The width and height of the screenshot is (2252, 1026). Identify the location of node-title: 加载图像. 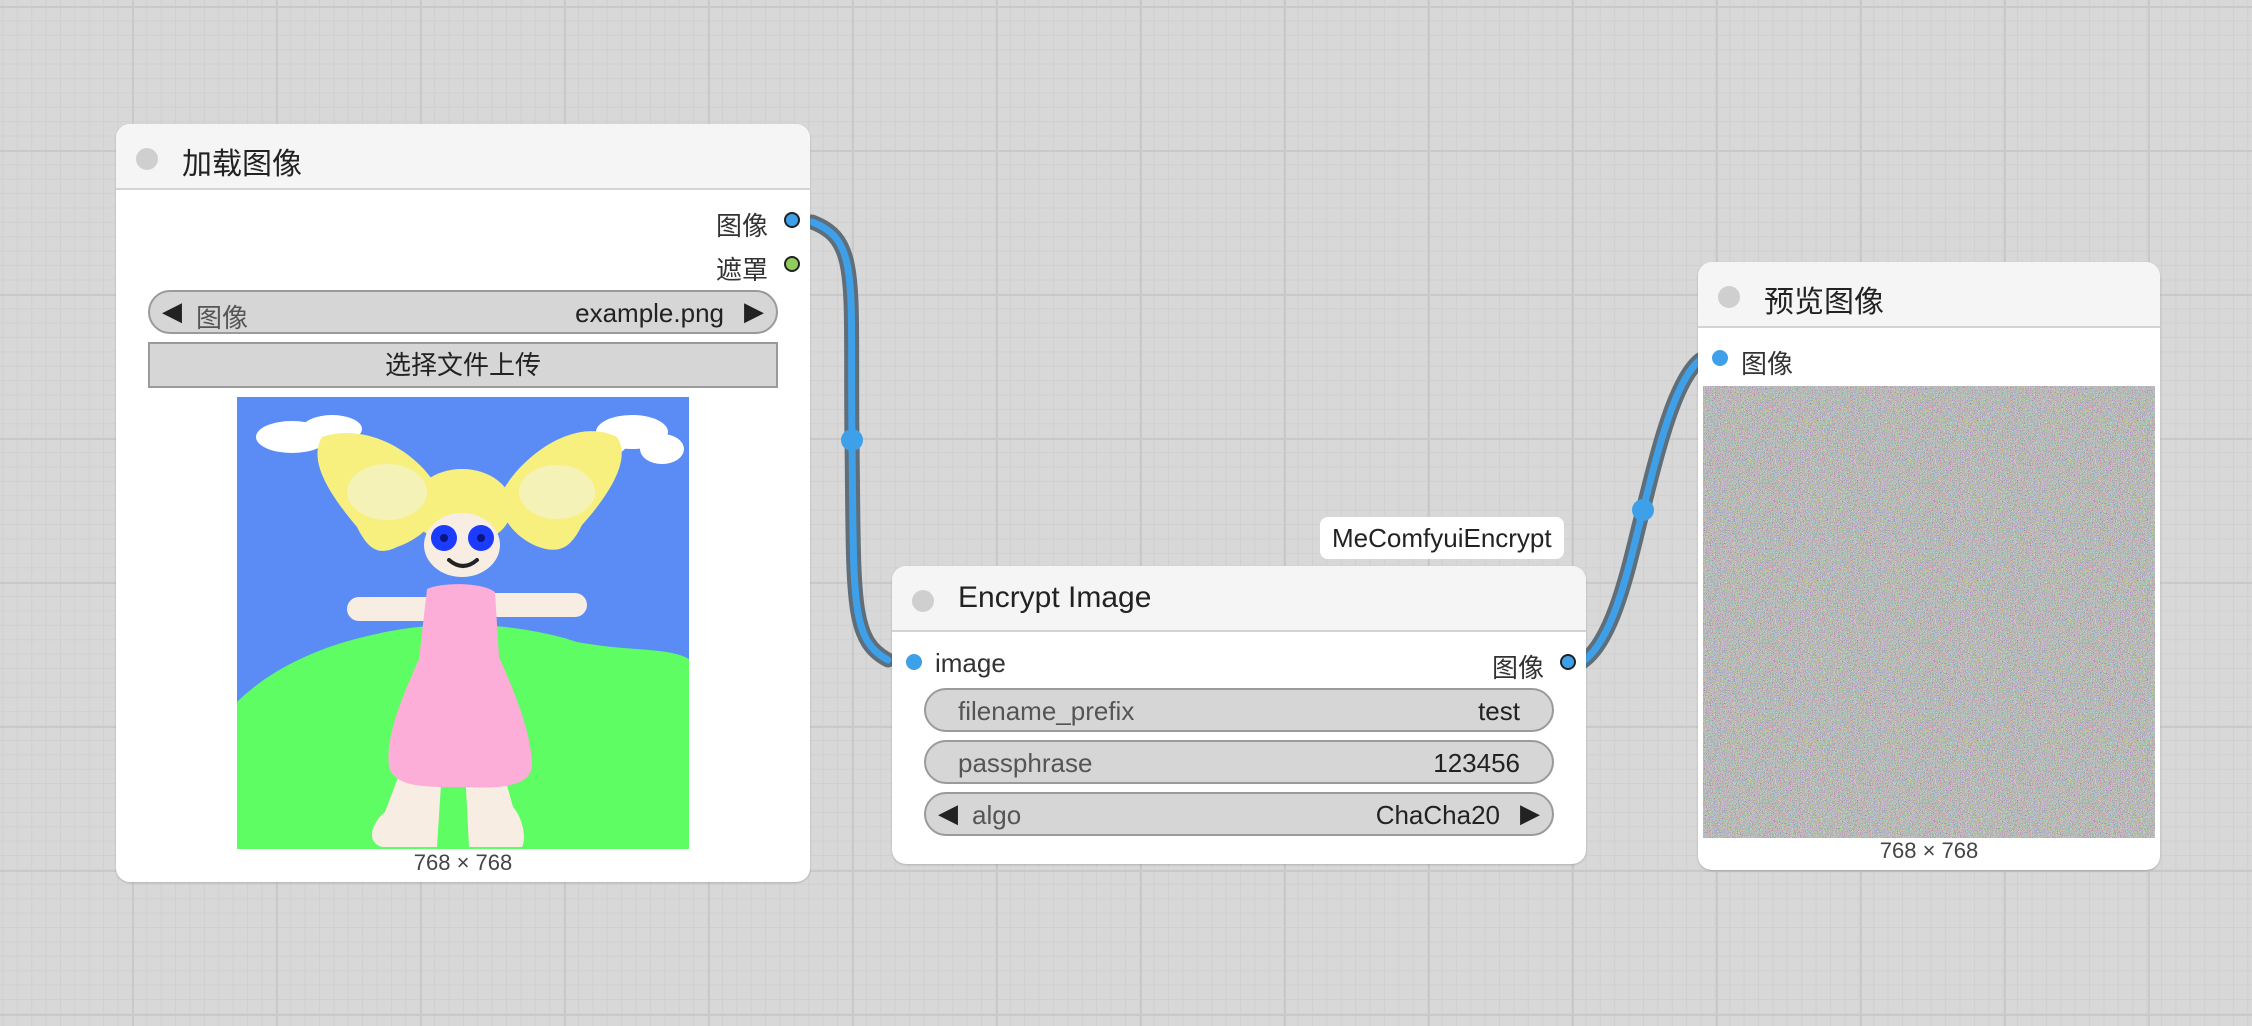
(242, 164).